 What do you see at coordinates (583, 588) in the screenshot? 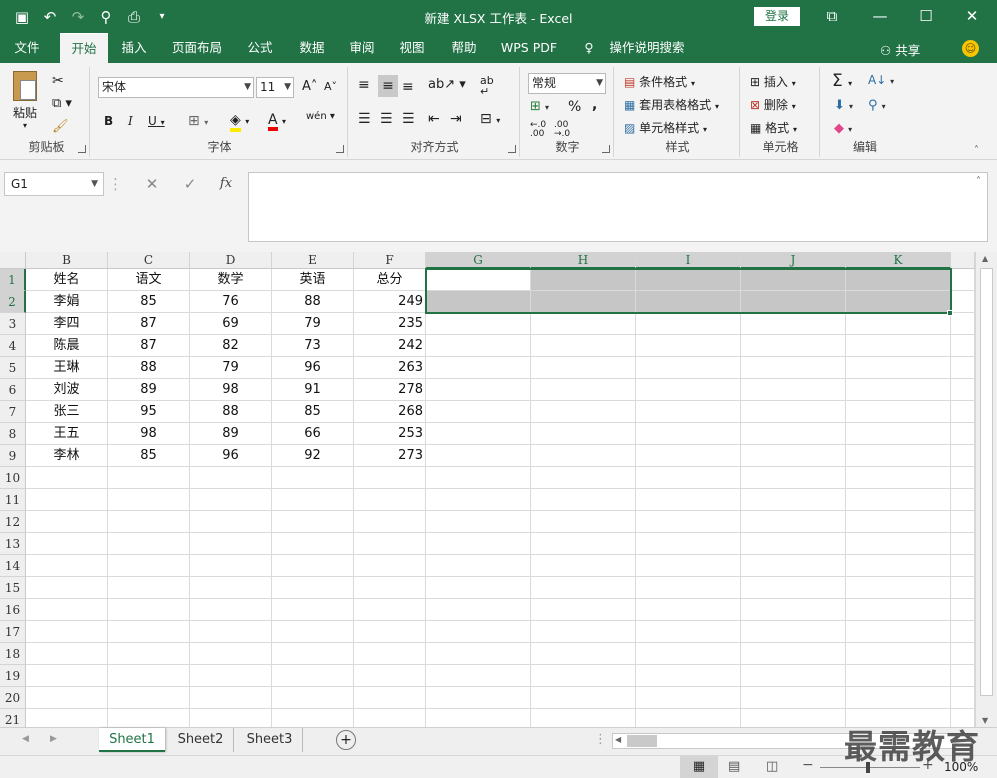
I see `cell-h15` at bounding box center [583, 588].